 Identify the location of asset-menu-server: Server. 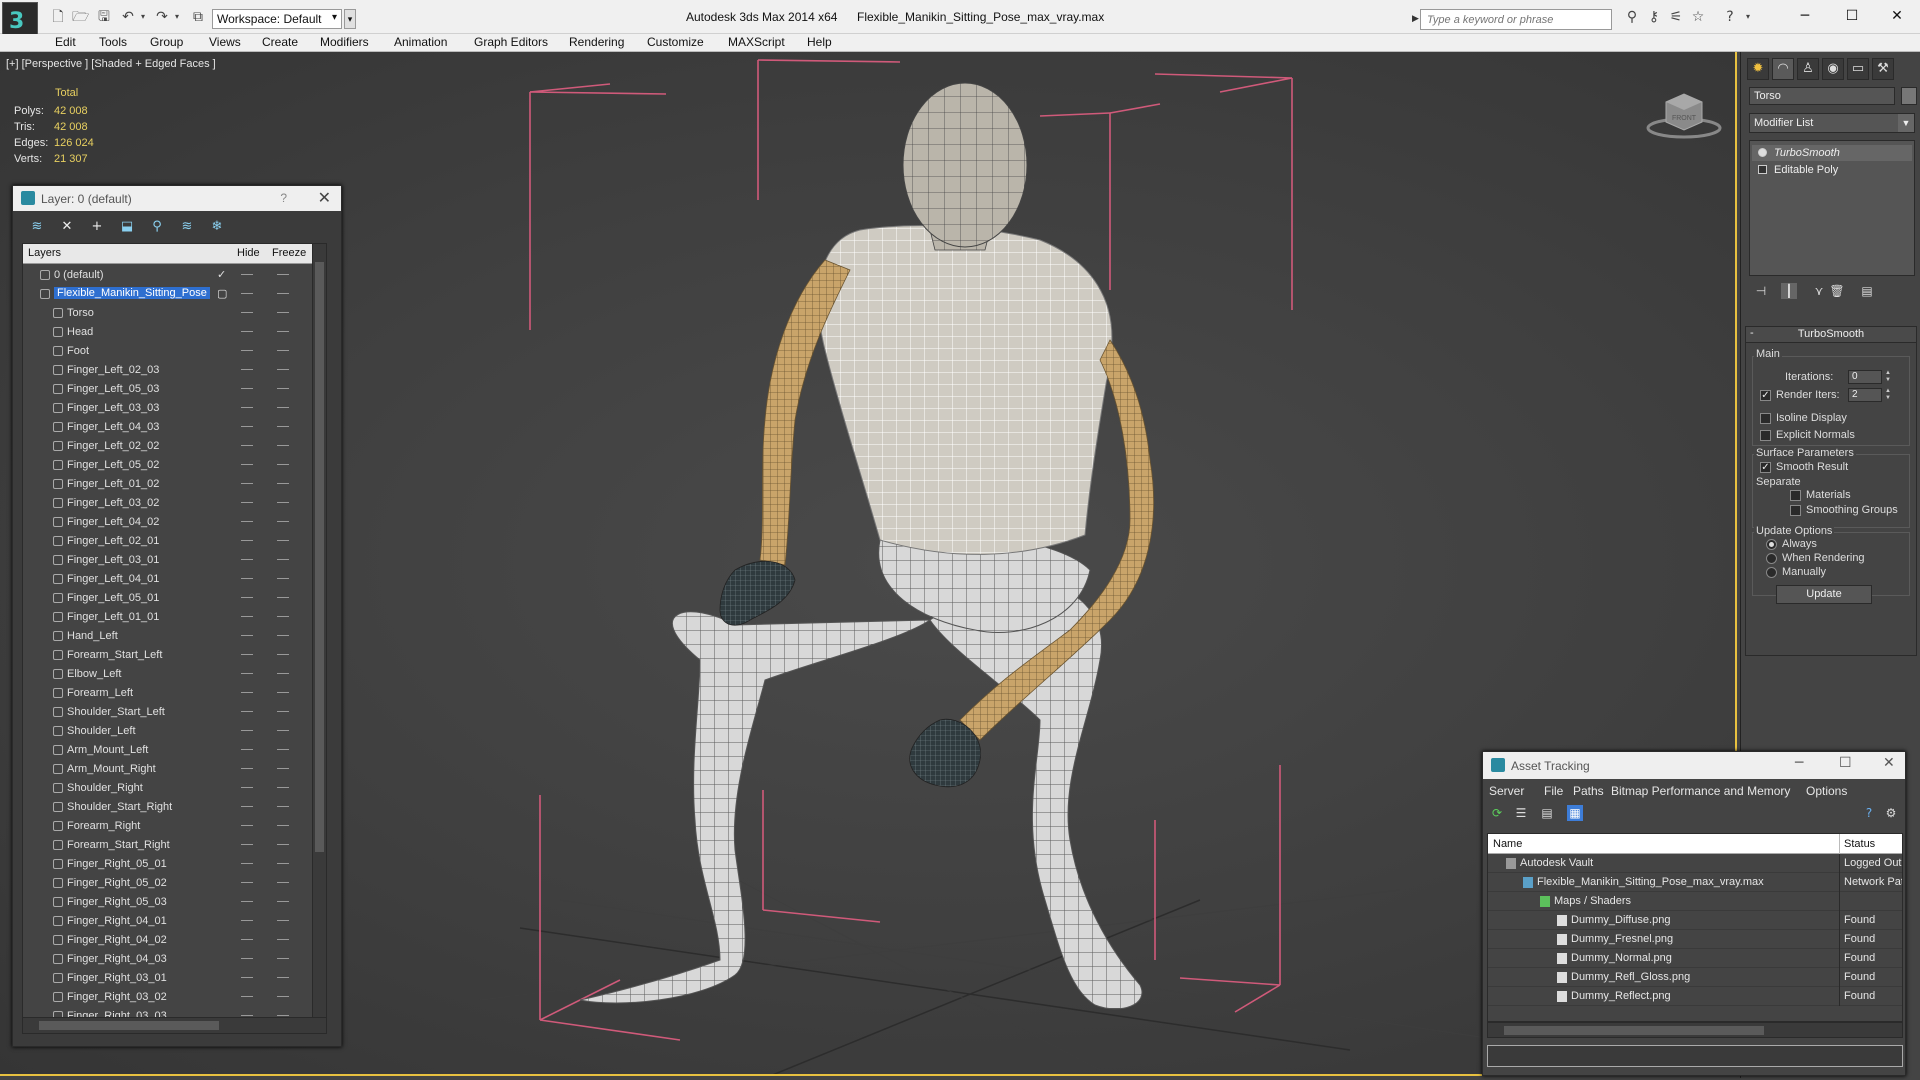
(1506, 791).